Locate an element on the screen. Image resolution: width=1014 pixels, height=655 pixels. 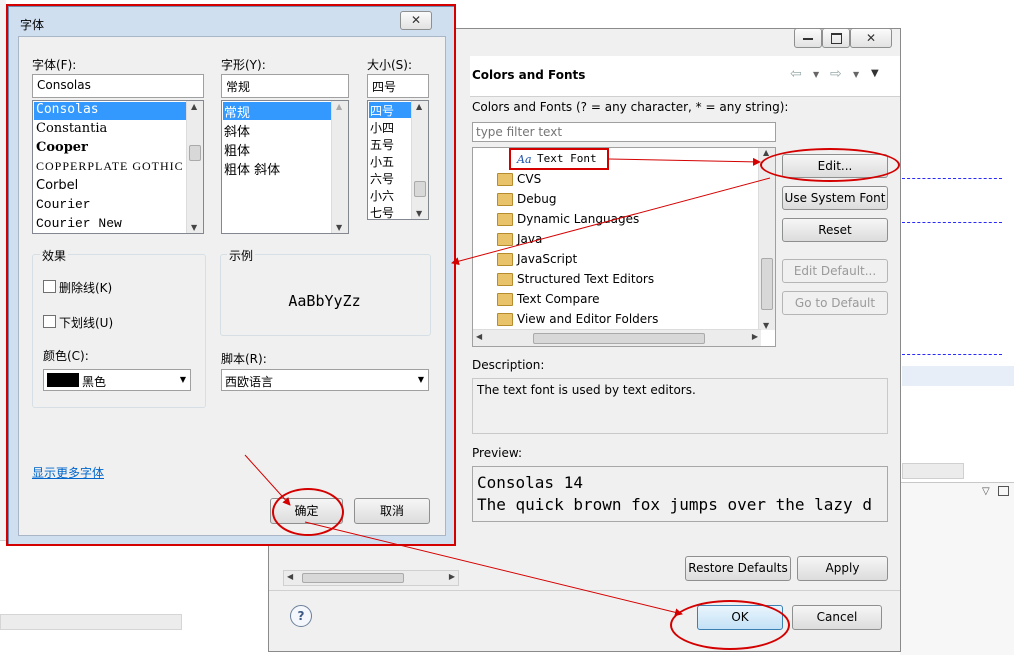
arrow-font-ok-to-ok is located at coordinates (493, 569).